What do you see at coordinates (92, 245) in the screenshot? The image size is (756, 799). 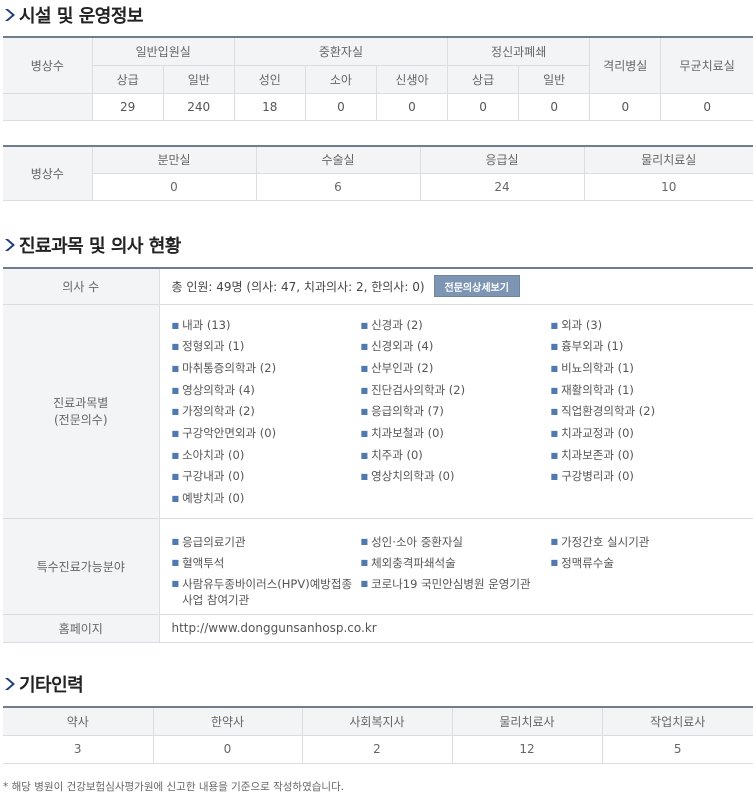 I see `doctor-section-title: 진료과목 및 의사 현황` at bounding box center [92, 245].